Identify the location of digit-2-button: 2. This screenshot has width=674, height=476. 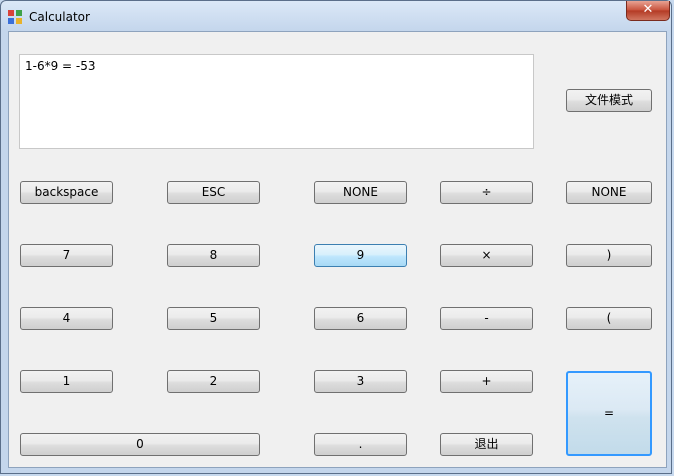
(213, 381).